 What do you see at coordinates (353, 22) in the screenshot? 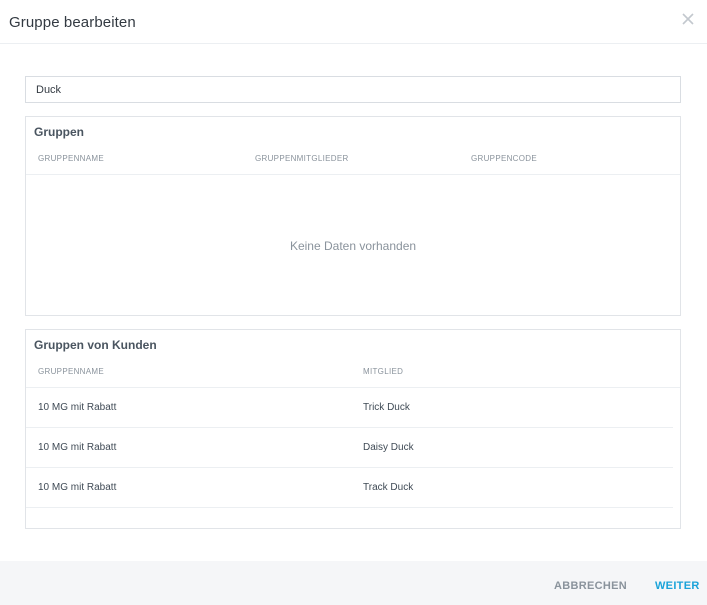
I see `dialog-header: Gruppe bearbeiten` at bounding box center [353, 22].